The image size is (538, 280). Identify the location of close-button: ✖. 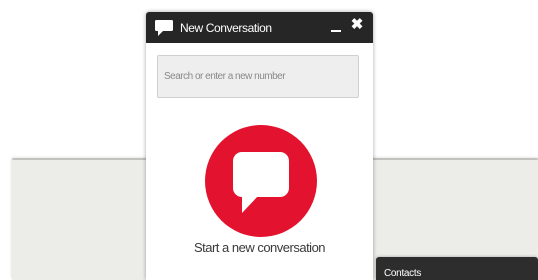
(357, 25).